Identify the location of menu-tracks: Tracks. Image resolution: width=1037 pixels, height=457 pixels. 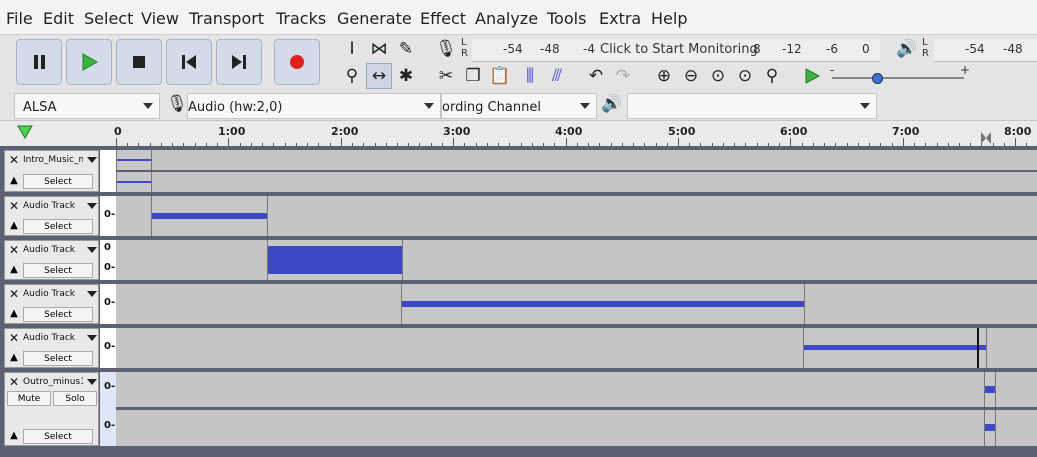
(301, 18).